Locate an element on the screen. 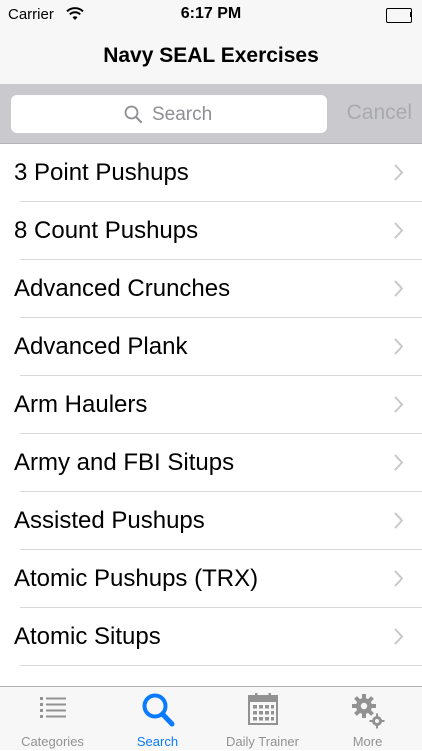  tab-label: Daily Trainer is located at coordinates (262, 741).